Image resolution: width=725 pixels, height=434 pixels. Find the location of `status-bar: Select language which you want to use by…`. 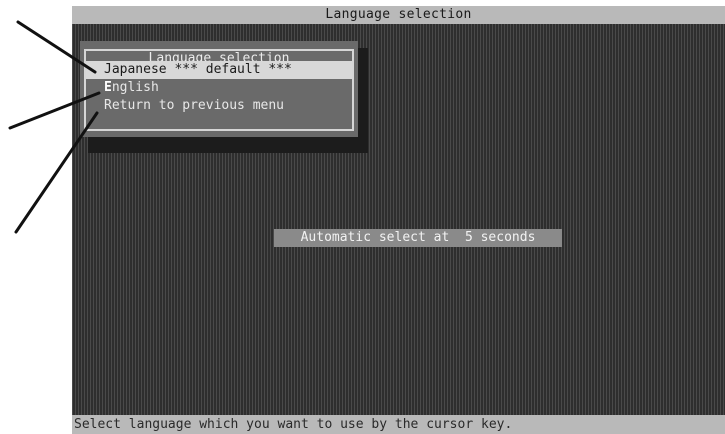

status-bar: Select language which you want to use by… is located at coordinates (398, 424).